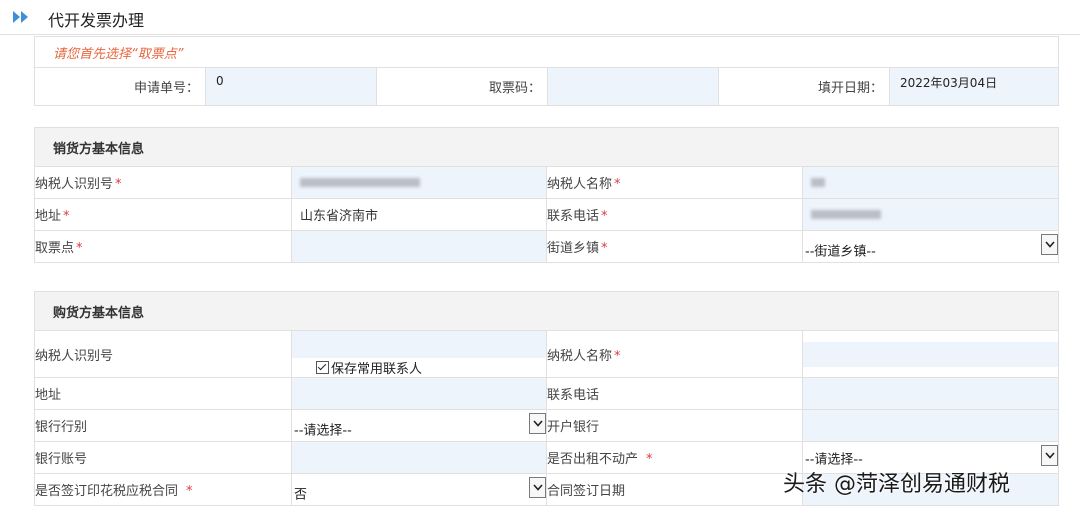 The image size is (1080, 511). I want to click on street-label: 街道乡镇 *, so click(674, 246).